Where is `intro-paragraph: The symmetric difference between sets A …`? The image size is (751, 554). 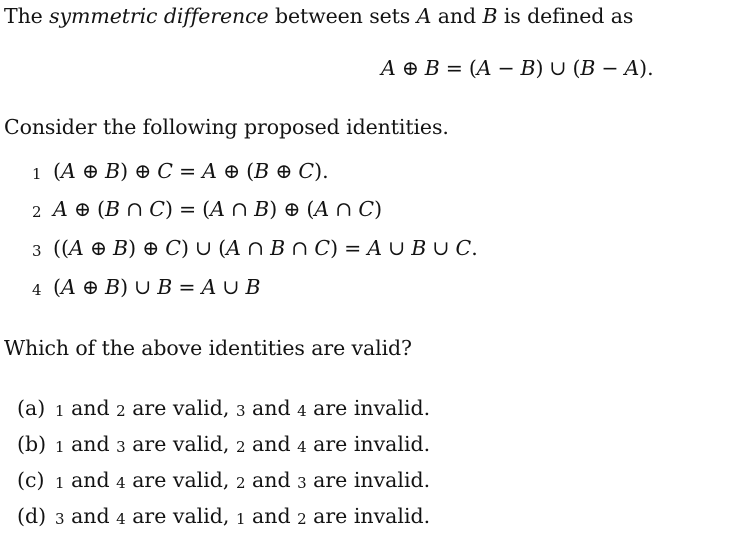 intro-paragraph: The symmetric difference between sets A … is located at coordinates (318, 16).